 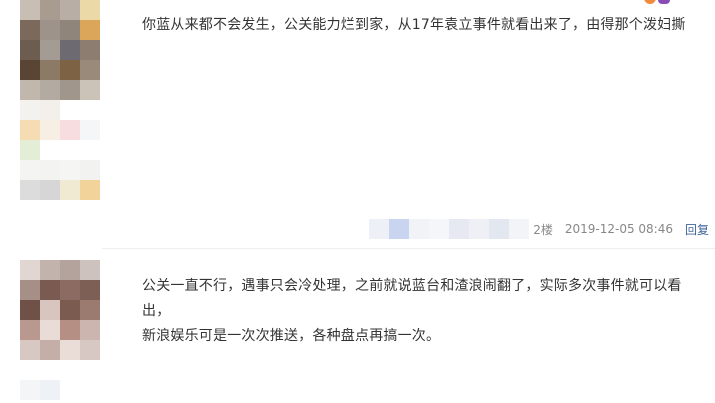 What do you see at coordinates (543, 229) in the screenshot?
I see `floor-number: 2楼` at bounding box center [543, 229].